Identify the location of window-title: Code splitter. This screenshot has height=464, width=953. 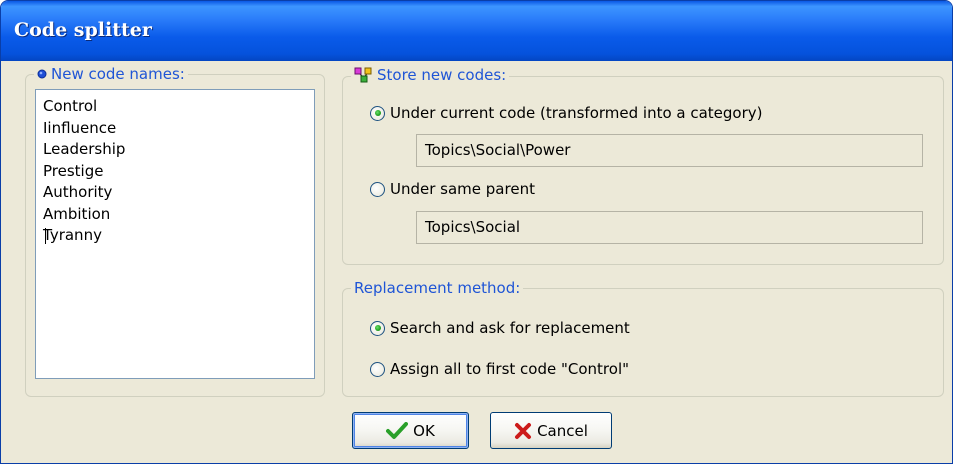
(83, 30).